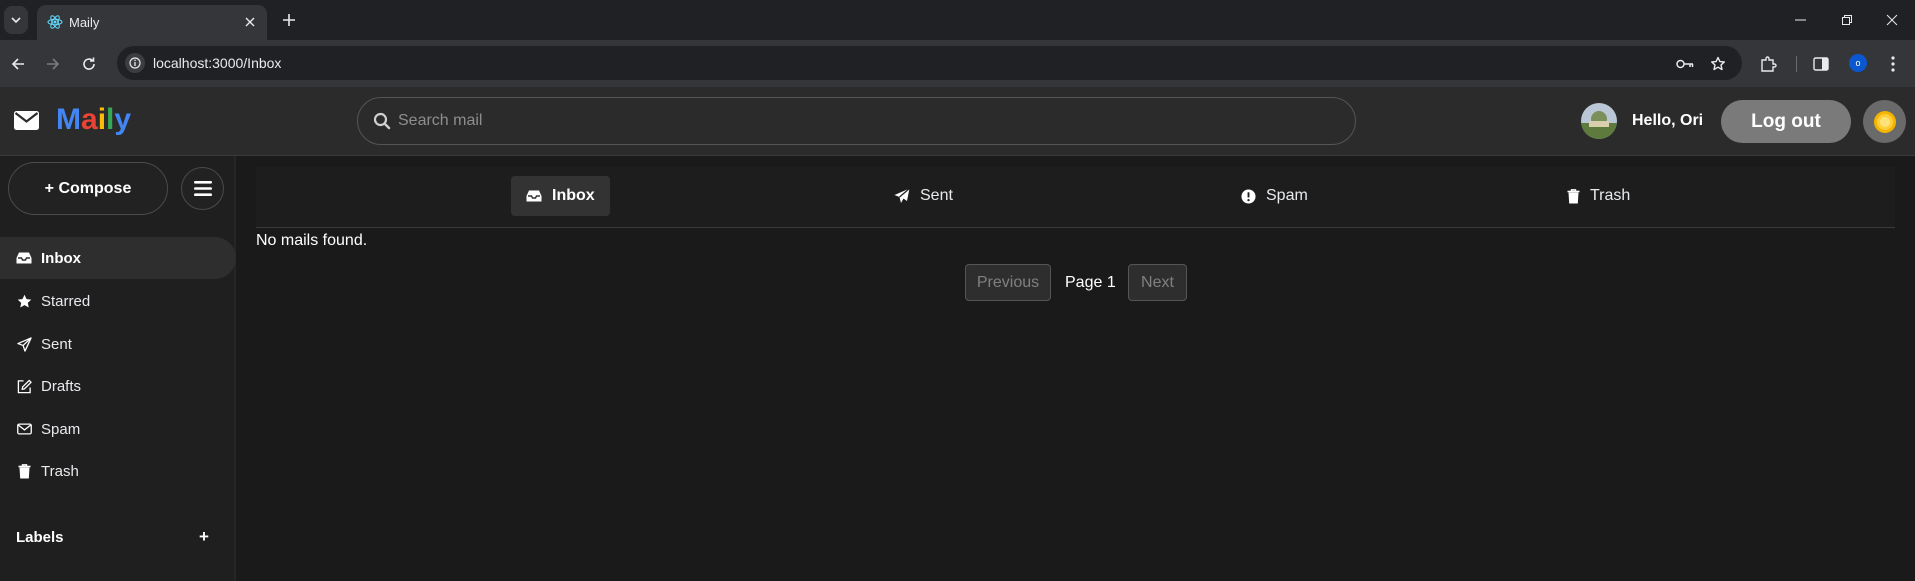 The height and width of the screenshot is (581, 1915). I want to click on labels-heading: Labels, so click(40, 537).